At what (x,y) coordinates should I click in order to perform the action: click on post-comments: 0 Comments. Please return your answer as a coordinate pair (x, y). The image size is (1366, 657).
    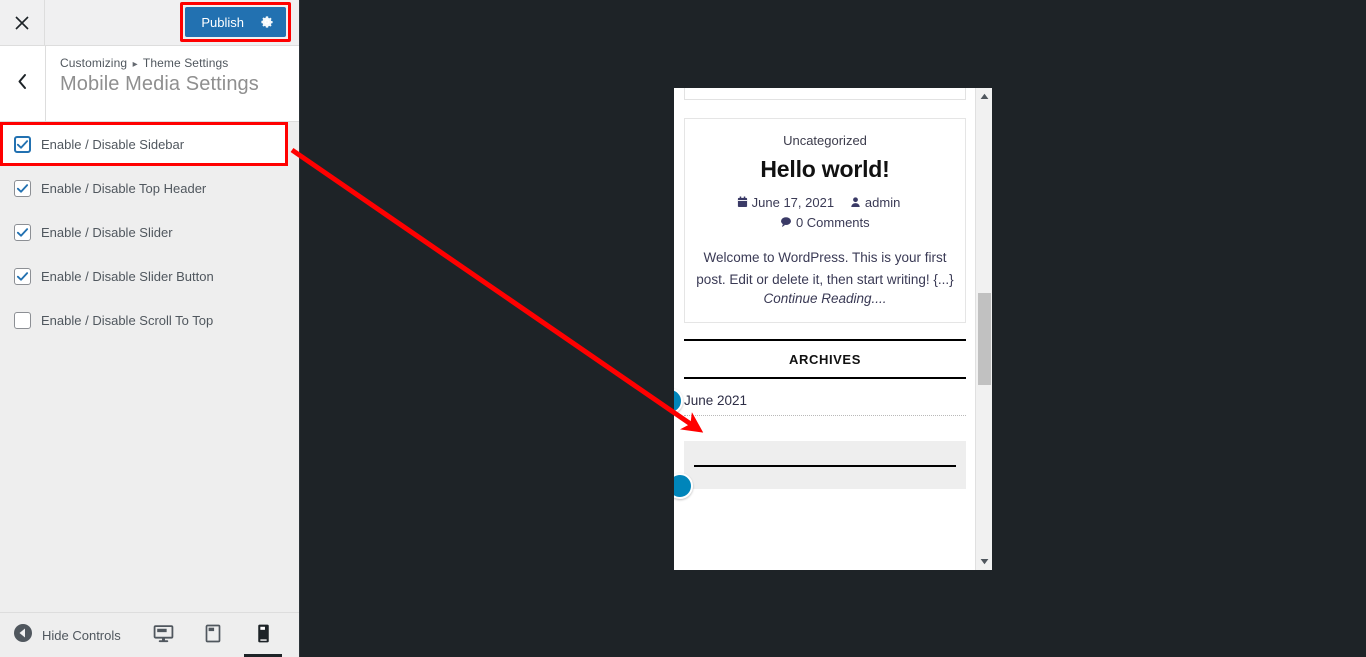
    Looking at the image, I should click on (832, 223).